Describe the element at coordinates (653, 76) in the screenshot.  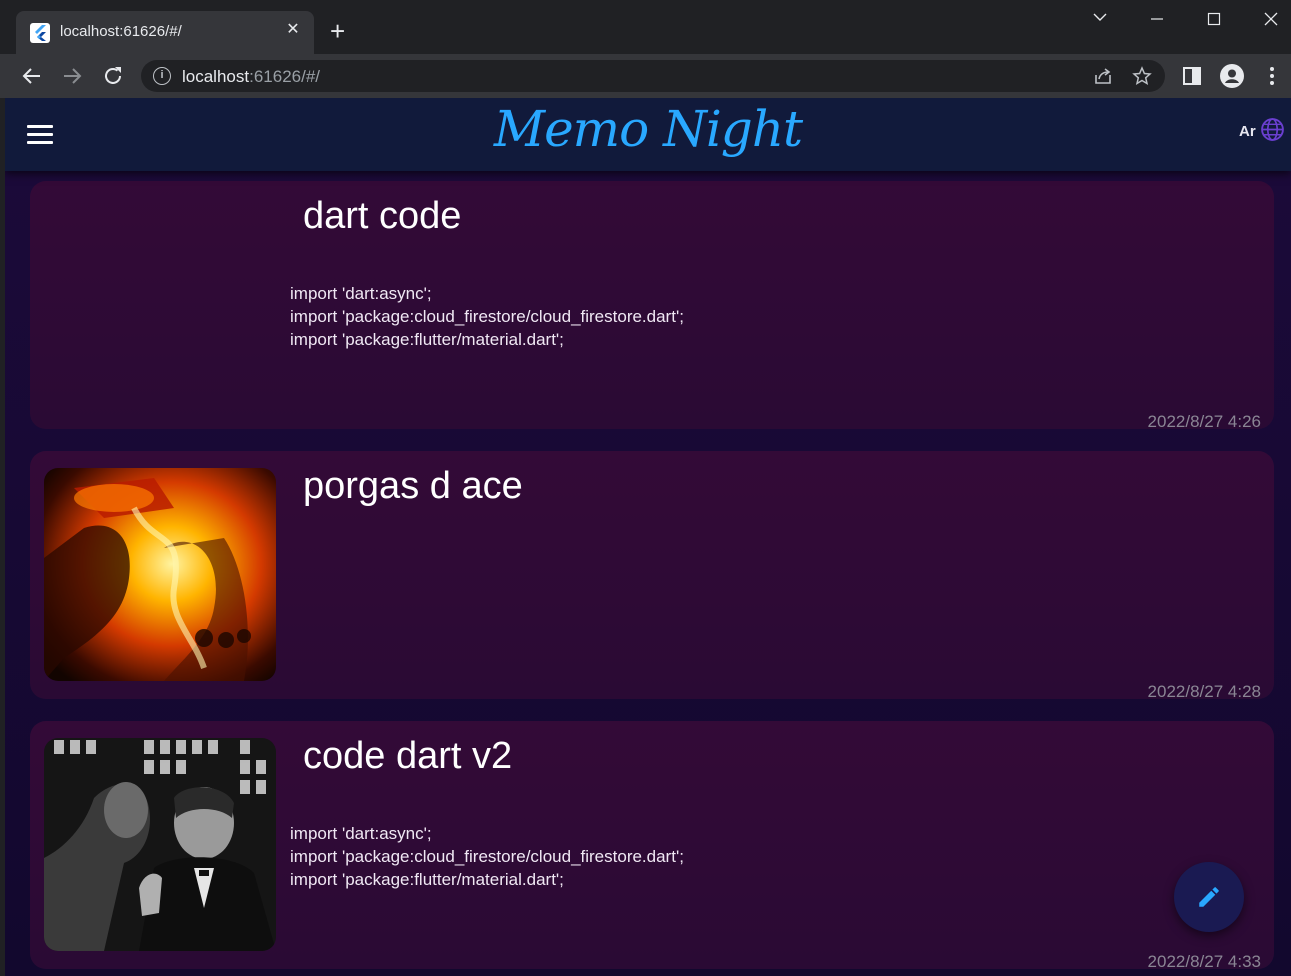
I see `address-bar: i localhost:61626/#/` at that location.